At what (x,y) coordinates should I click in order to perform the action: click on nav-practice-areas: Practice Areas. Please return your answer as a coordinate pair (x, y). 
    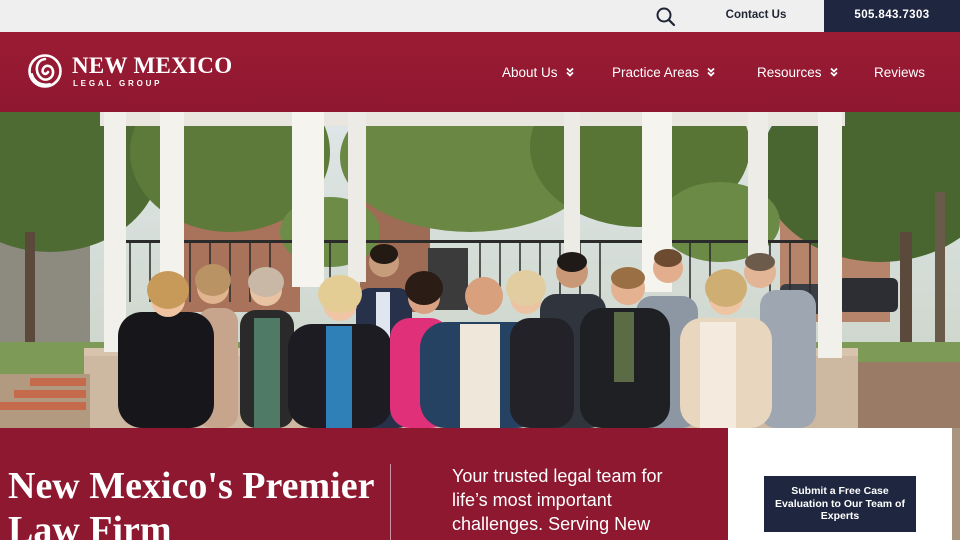
    Looking at the image, I should click on (664, 72).